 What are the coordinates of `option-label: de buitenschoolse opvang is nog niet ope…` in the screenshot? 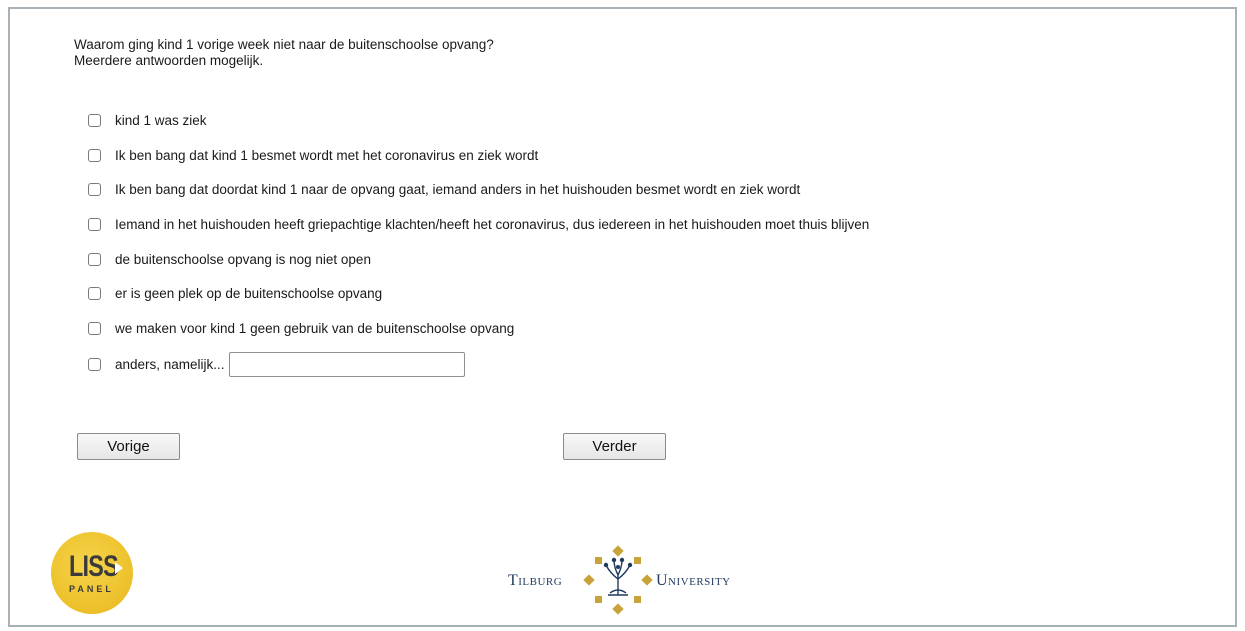 It's located at (243, 259).